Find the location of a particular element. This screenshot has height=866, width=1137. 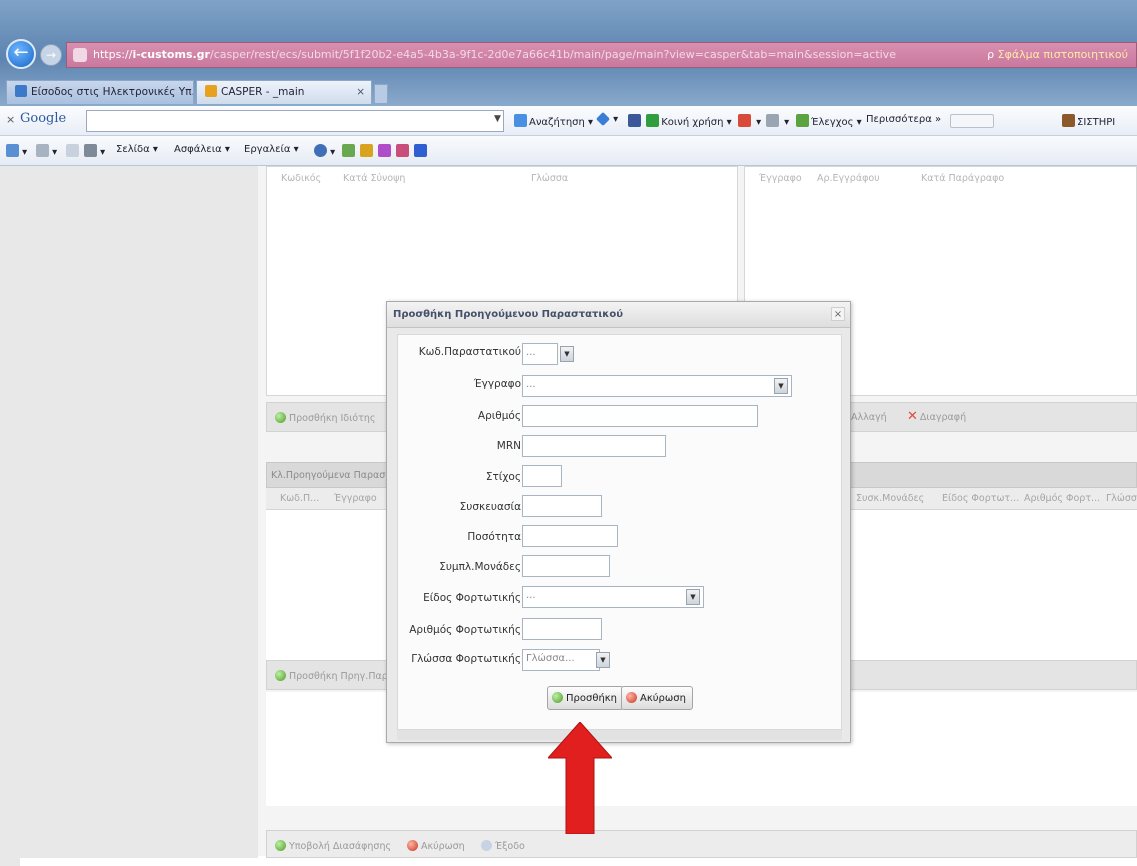

translate-button: ▾ is located at coordinates (749, 121).